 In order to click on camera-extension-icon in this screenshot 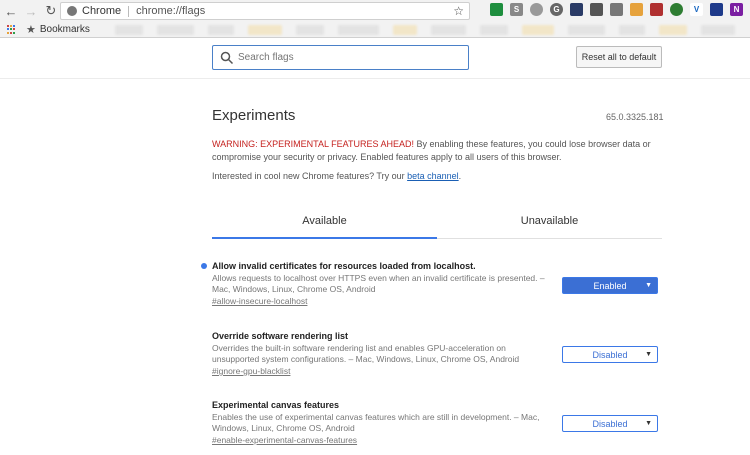, I will do `click(616, 9)`.